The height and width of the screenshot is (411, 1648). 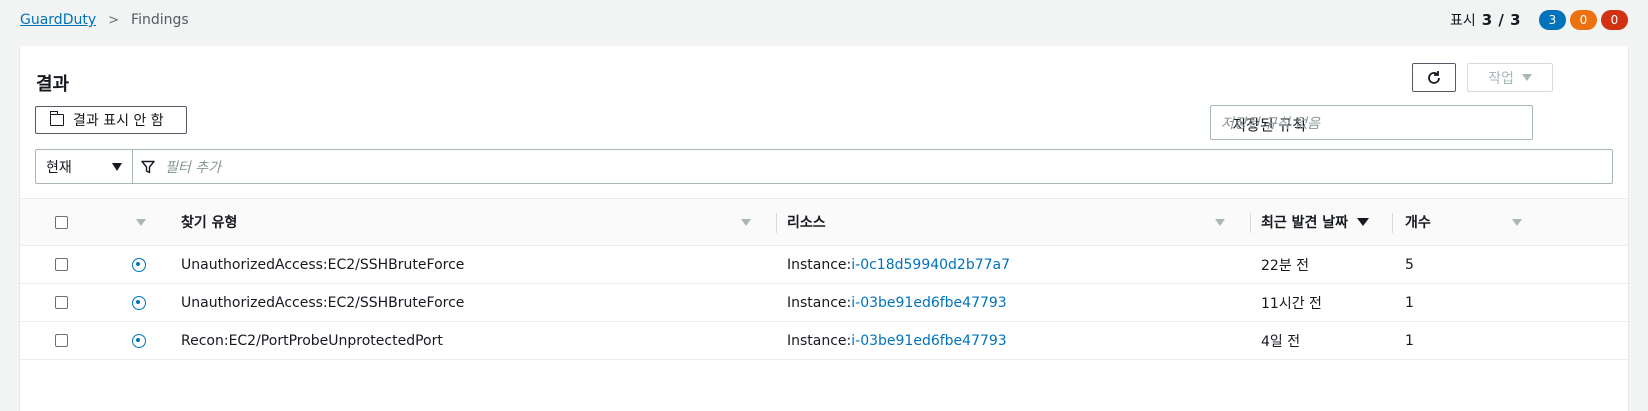 I want to click on last-seen-cell: 22분 전, so click(x=1285, y=265).